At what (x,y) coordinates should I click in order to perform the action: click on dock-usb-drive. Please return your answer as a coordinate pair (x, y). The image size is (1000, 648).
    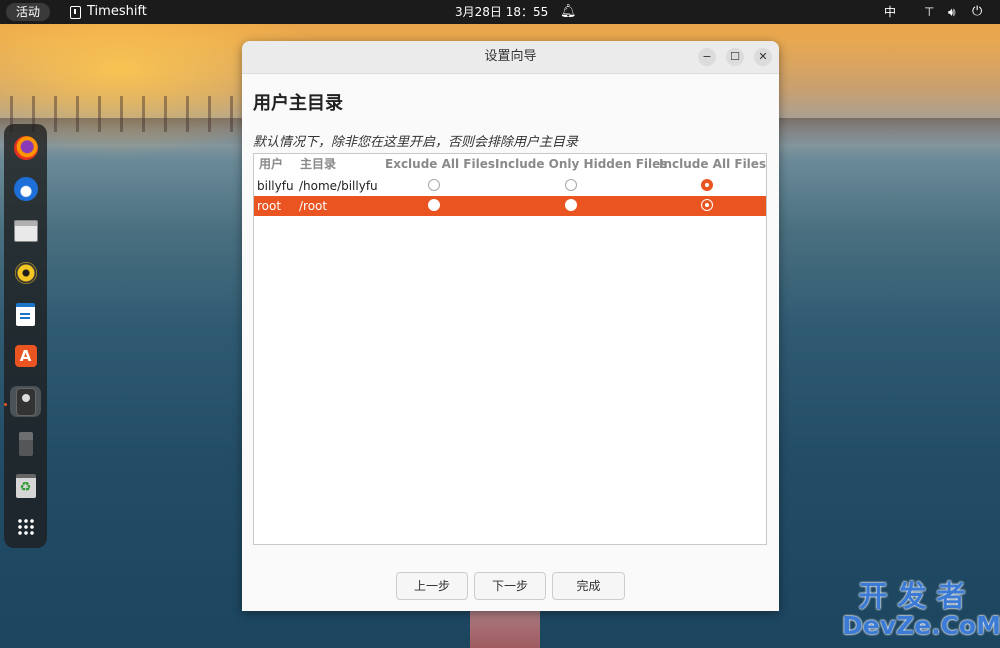
    Looking at the image, I should click on (25, 443).